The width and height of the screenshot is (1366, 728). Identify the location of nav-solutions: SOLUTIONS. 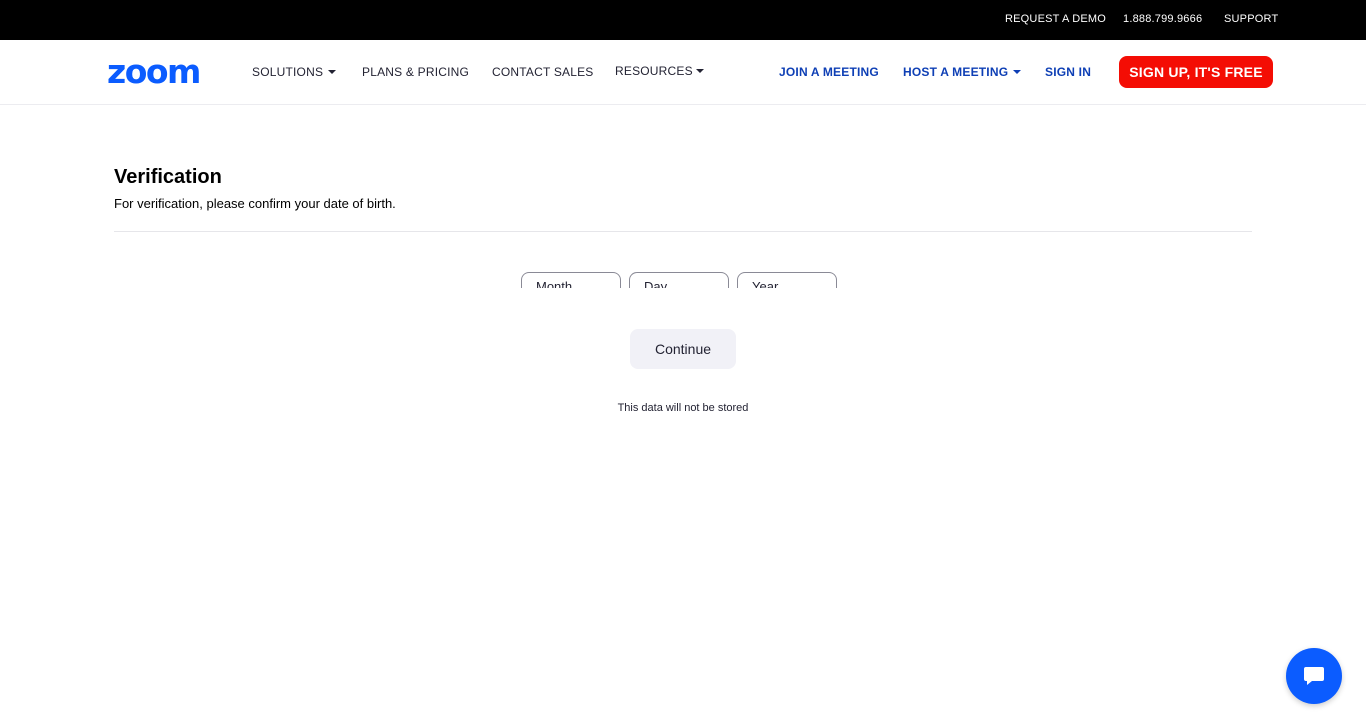
(294, 72).